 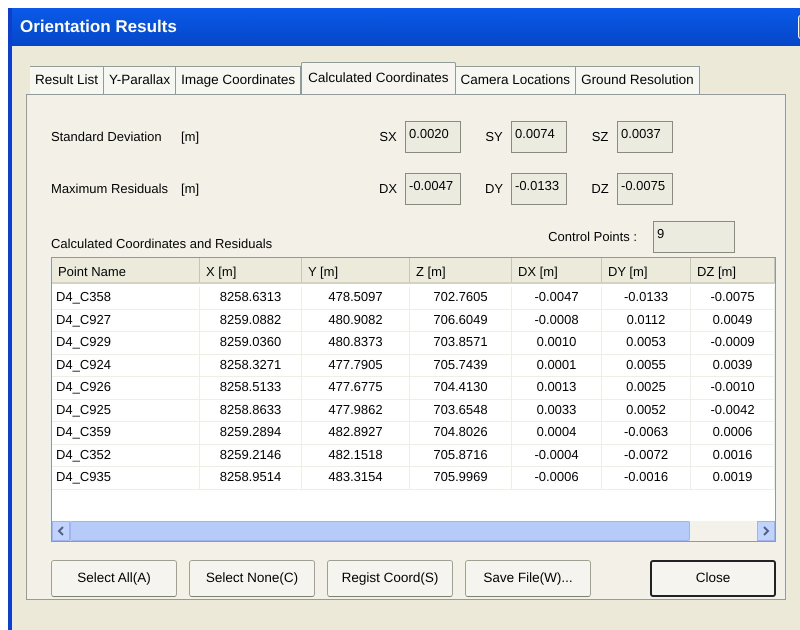 What do you see at coordinates (600, 189) in the screenshot?
I see `axis-label: DZ` at bounding box center [600, 189].